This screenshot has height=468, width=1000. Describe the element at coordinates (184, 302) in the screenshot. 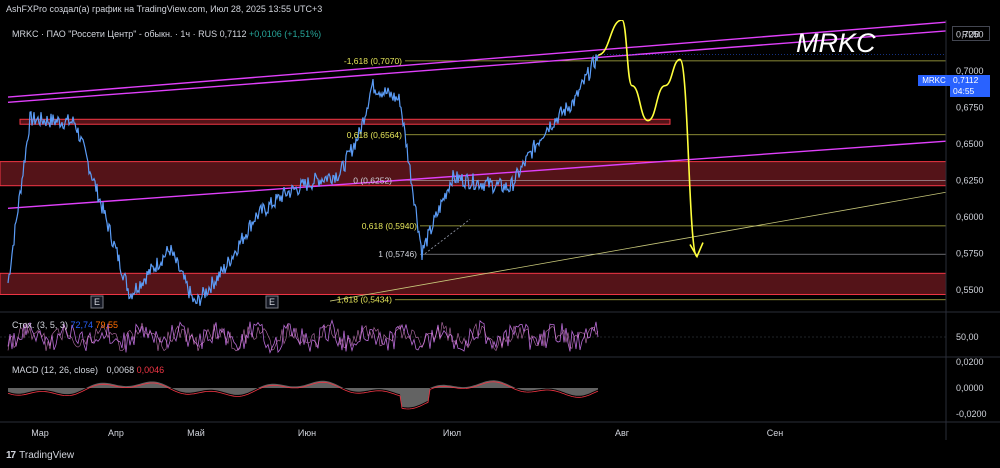

I see `event-markers: EE` at that location.